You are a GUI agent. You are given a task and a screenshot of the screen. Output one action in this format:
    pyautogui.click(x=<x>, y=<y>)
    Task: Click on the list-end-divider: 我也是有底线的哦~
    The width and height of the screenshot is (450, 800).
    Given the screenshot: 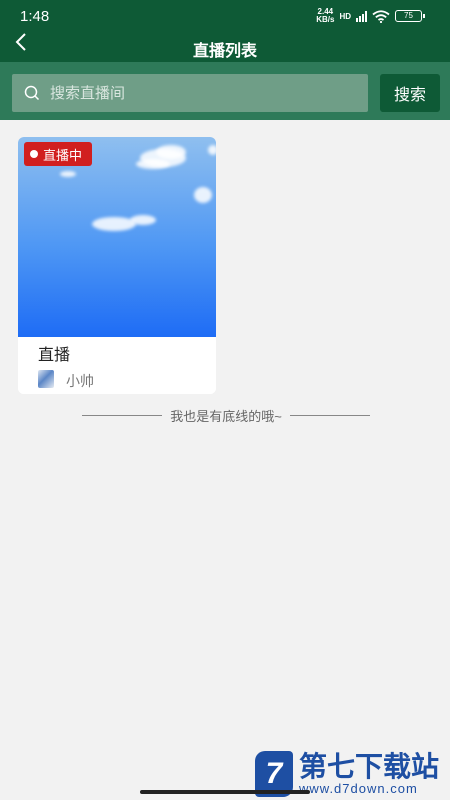 What is the action you would take?
    pyautogui.click(x=226, y=415)
    